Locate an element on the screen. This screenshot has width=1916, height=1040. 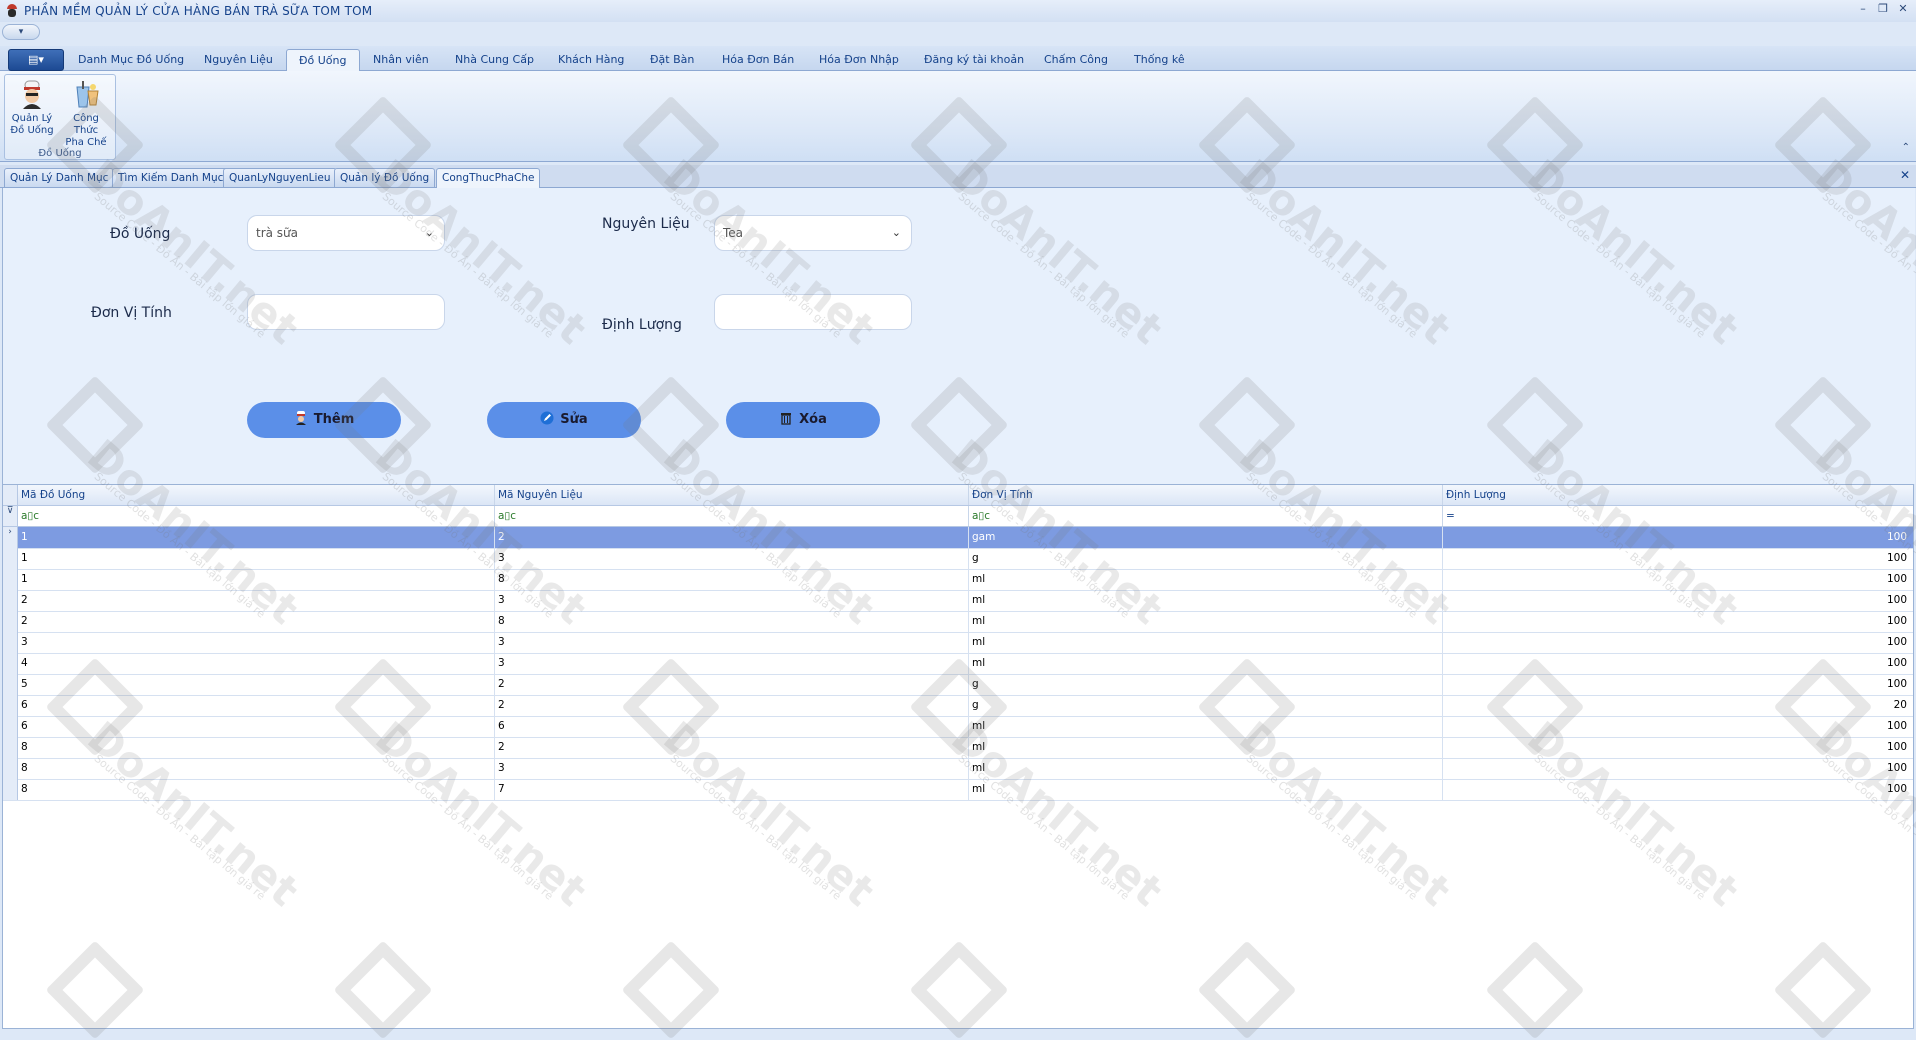
doc-tab-quan-ly-nguyen-lieu: QuanLyNguyenLieu is located at coordinates (280, 177).